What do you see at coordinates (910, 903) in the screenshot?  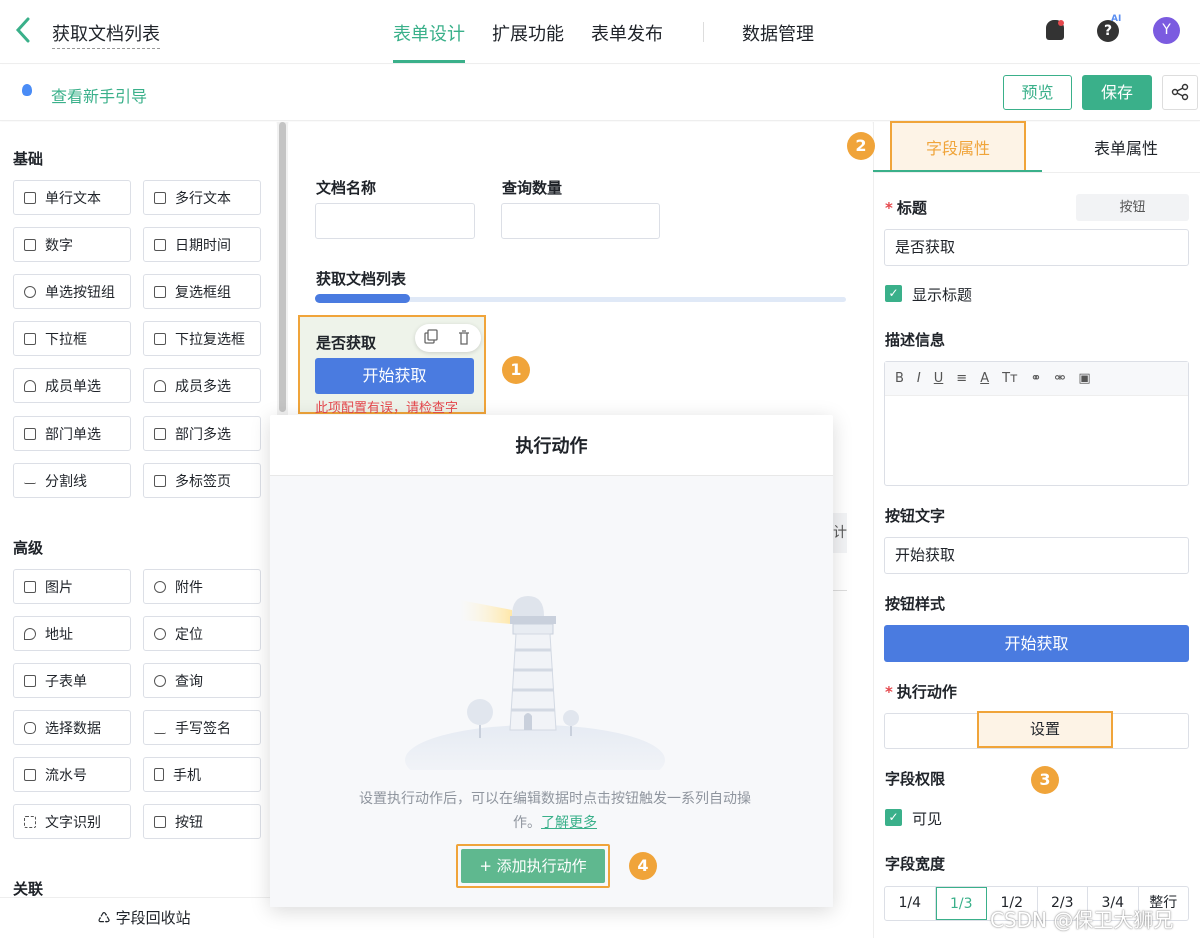 I see `width-option: 1/4` at bounding box center [910, 903].